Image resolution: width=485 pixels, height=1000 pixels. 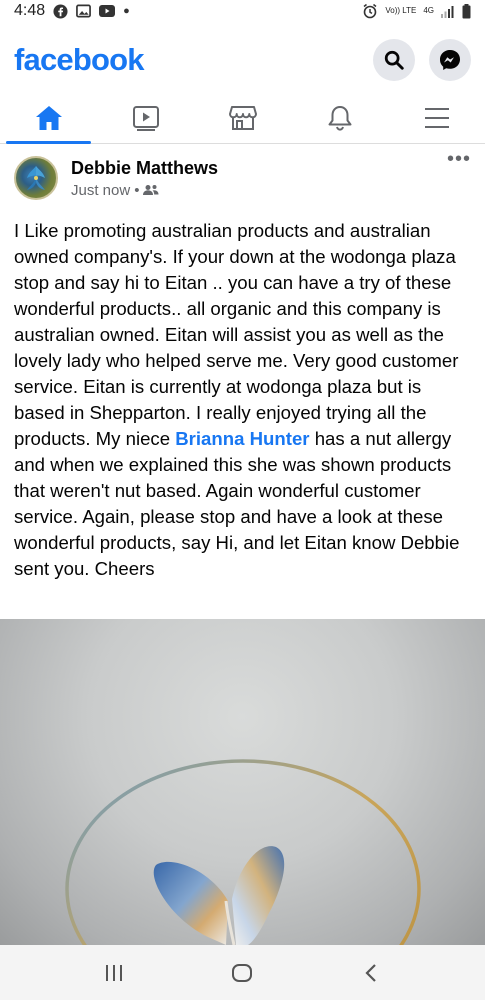 What do you see at coordinates (30, 10) in the screenshot?
I see `status-time: 4:48` at bounding box center [30, 10].